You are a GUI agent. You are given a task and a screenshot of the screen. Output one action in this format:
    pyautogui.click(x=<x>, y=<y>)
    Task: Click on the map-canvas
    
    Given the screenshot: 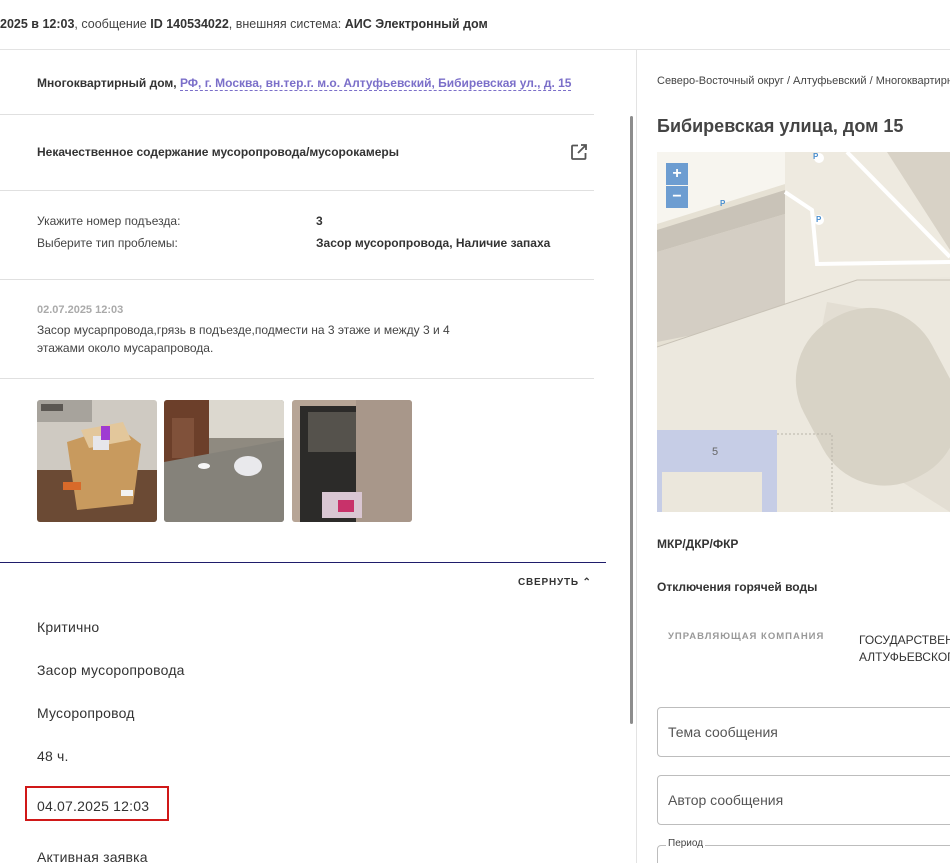 What is the action you would take?
    pyautogui.click(x=803, y=332)
    